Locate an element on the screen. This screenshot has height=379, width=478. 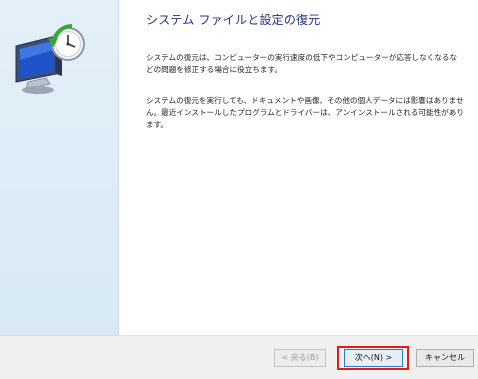
back-button: < 戻る(B) is located at coordinates (300, 358).